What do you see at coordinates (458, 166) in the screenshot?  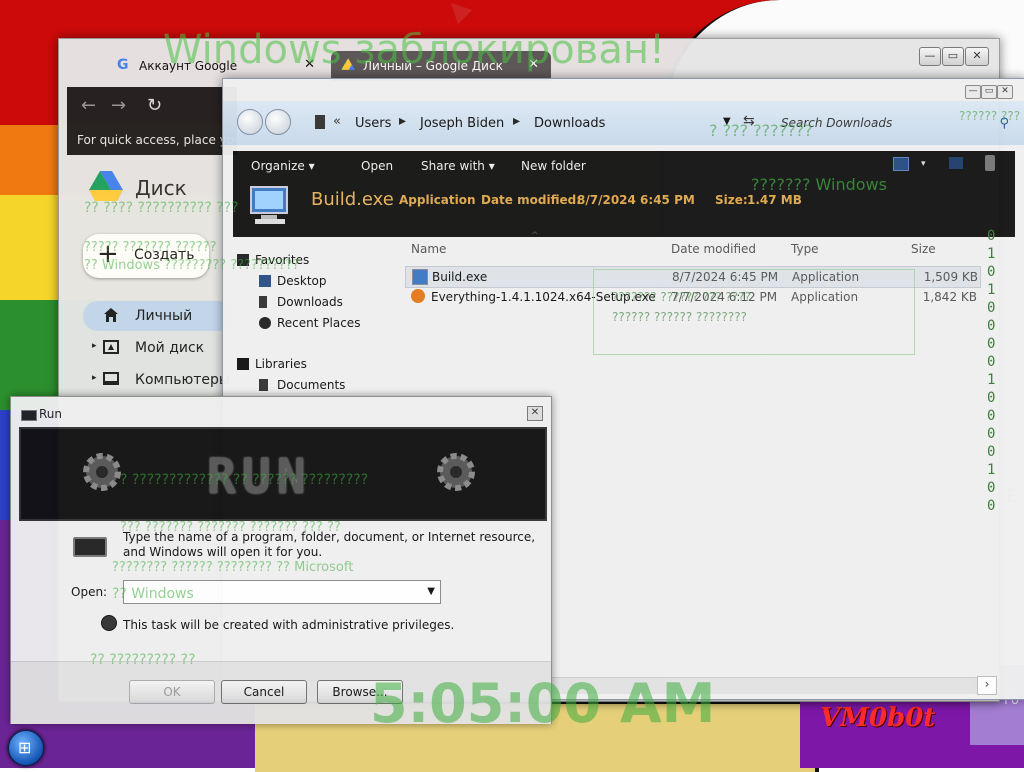 I see `share-with-button: Share with ▾` at bounding box center [458, 166].